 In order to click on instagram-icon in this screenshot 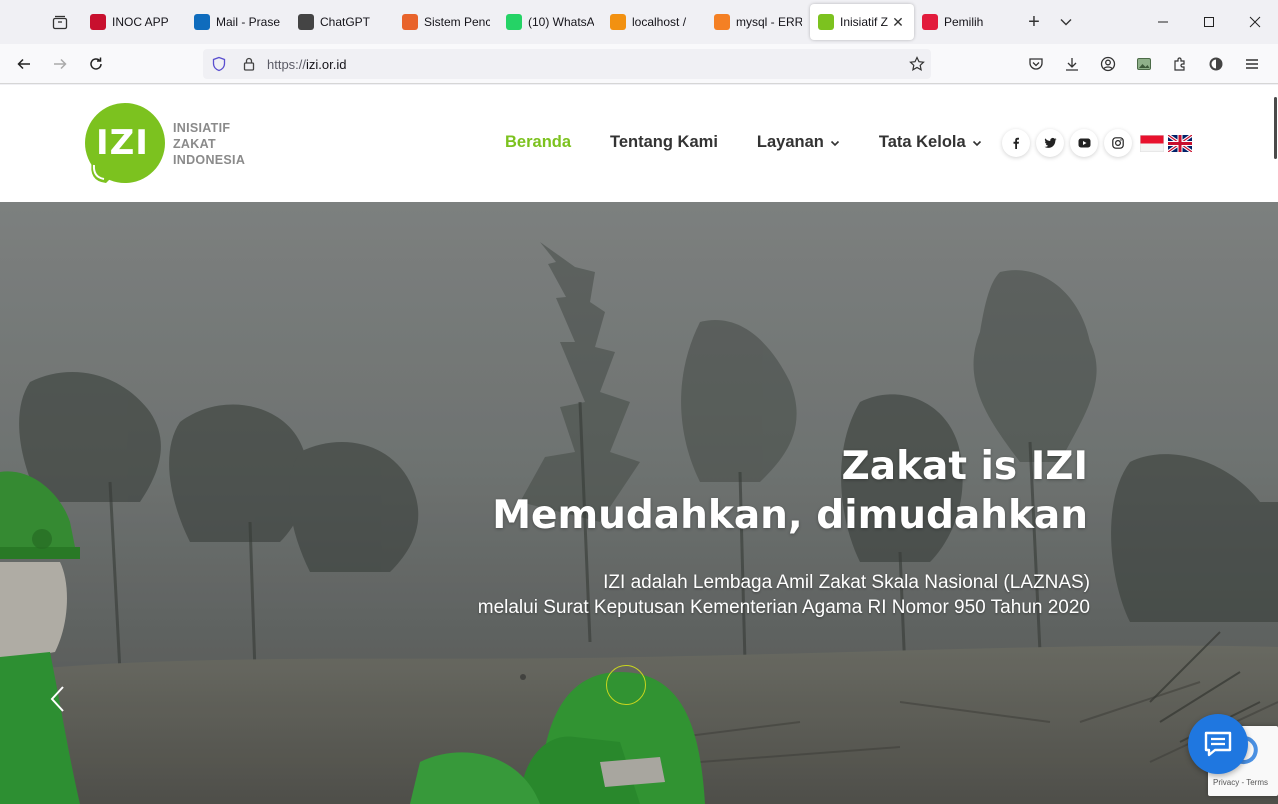, I will do `click(1118, 143)`.